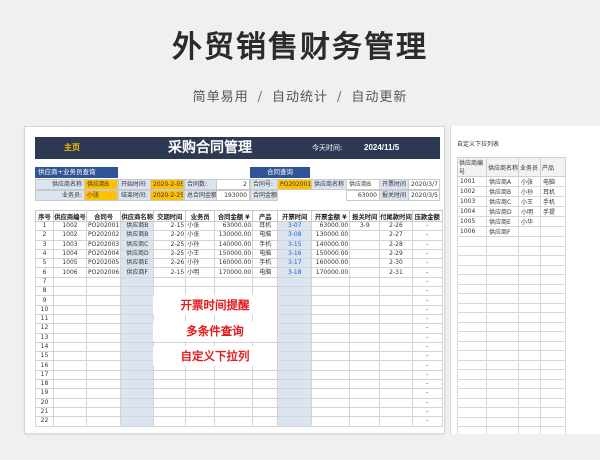 The height and width of the screenshot is (460, 600). What do you see at coordinates (529, 201) in the screenshot?
I see `dropdown-cell: 小王` at bounding box center [529, 201].